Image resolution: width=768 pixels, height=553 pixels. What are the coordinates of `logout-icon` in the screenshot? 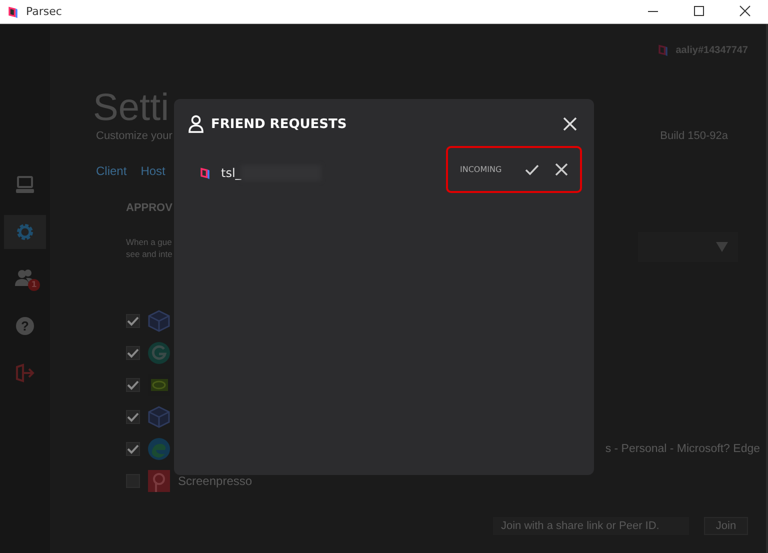 It's located at (25, 373).